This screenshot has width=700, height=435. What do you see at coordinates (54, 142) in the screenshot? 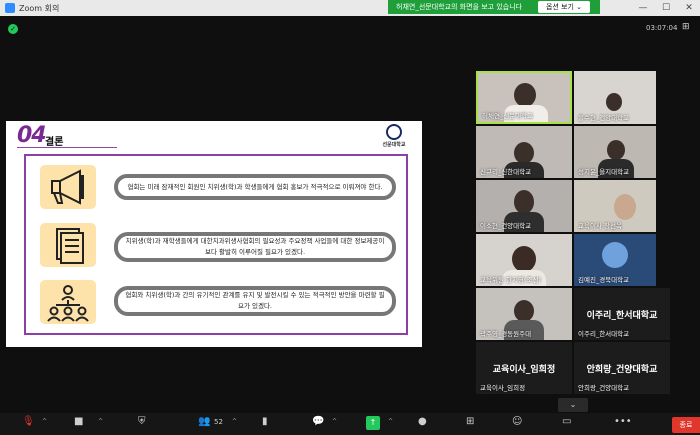
I see `slide-title: 결론` at bounding box center [54, 142].